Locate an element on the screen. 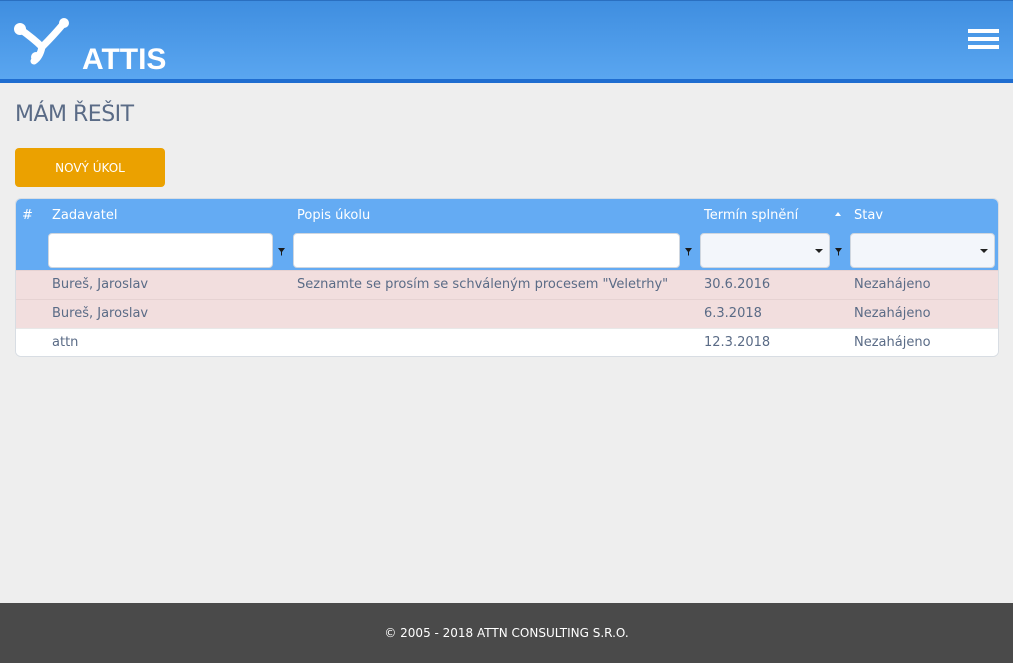 Image resolution: width=1013 pixels, height=663 pixels. due-date-filter-select is located at coordinates (765, 250).